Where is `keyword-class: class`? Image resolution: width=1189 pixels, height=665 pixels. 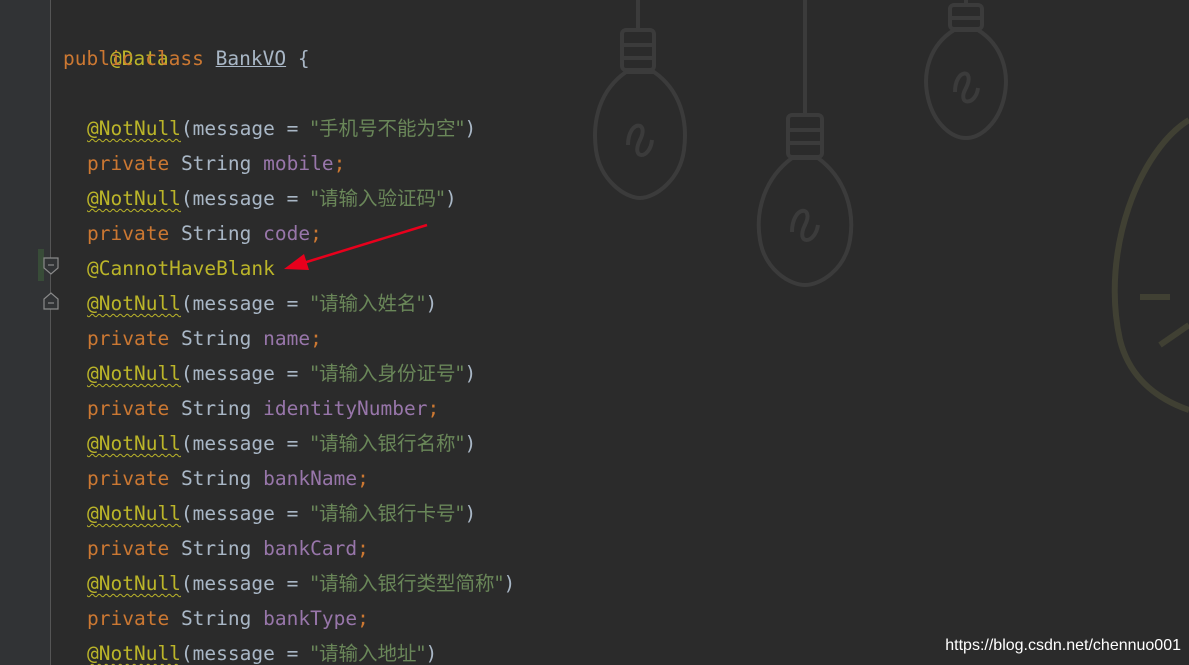
keyword-class: class is located at coordinates (174, 58).